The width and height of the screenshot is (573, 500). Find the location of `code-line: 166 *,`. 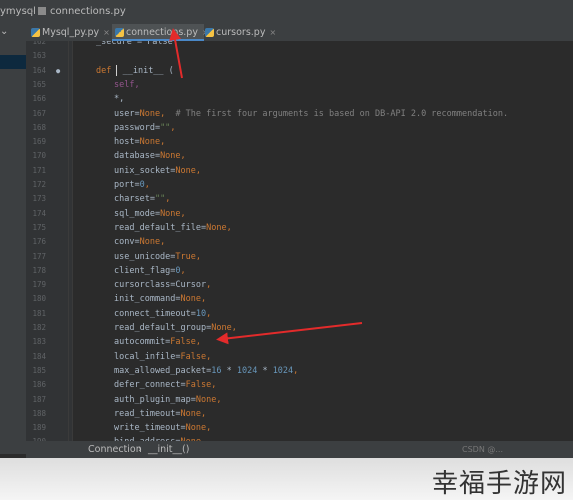

code-line: 166 *, is located at coordinates (299, 99).